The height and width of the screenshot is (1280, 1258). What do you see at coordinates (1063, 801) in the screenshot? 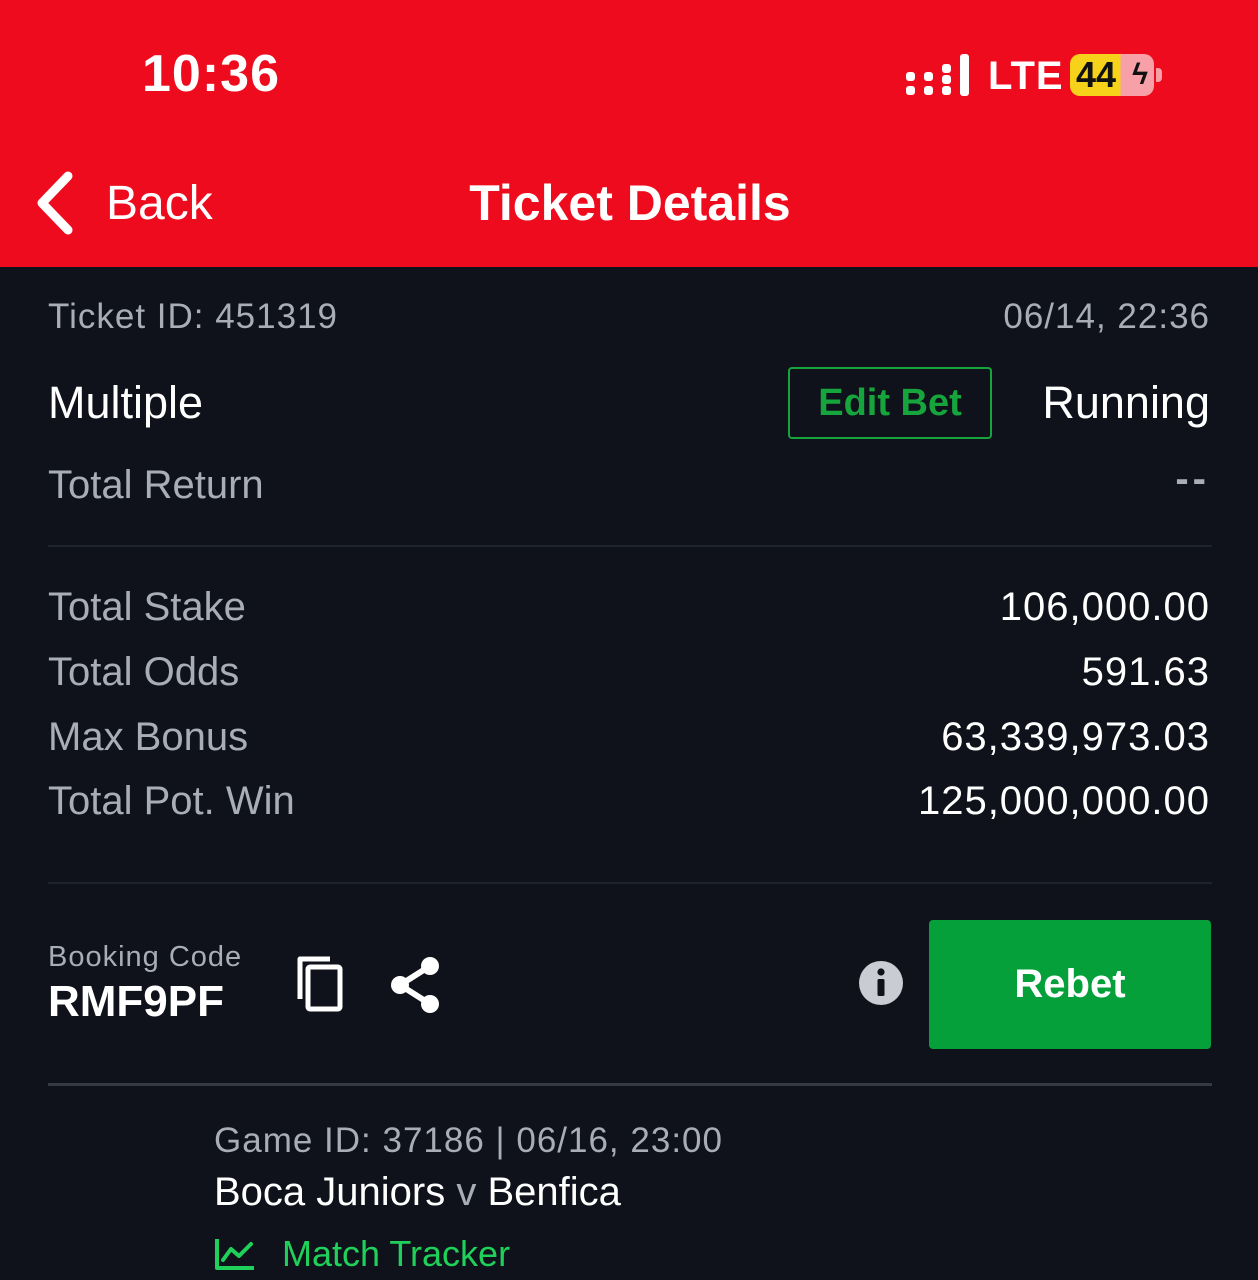
I see `total-pot-win-value: 125,000,000.00` at bounding box center [1063, 801].